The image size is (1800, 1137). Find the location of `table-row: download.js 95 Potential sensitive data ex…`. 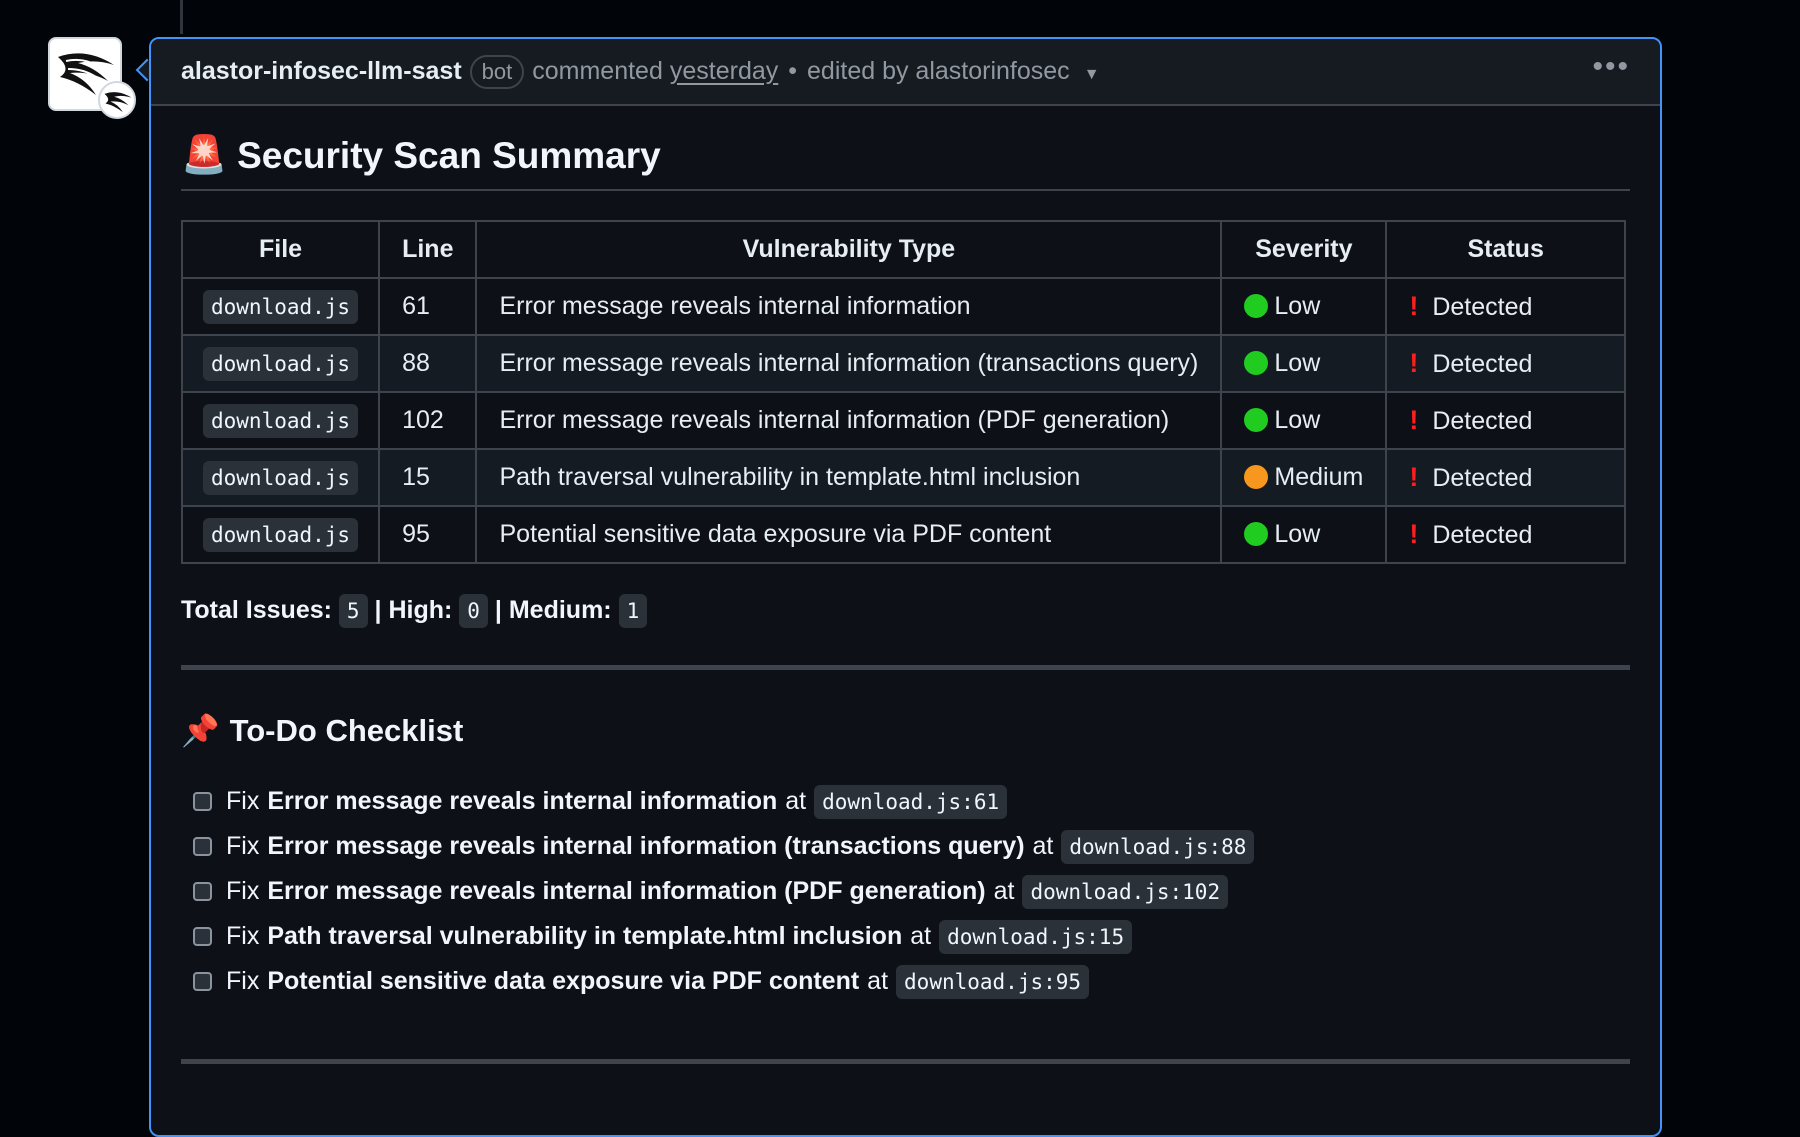

table-row: download.js 95 Potential sensitive data ex… is located at coordinates (903, 534).